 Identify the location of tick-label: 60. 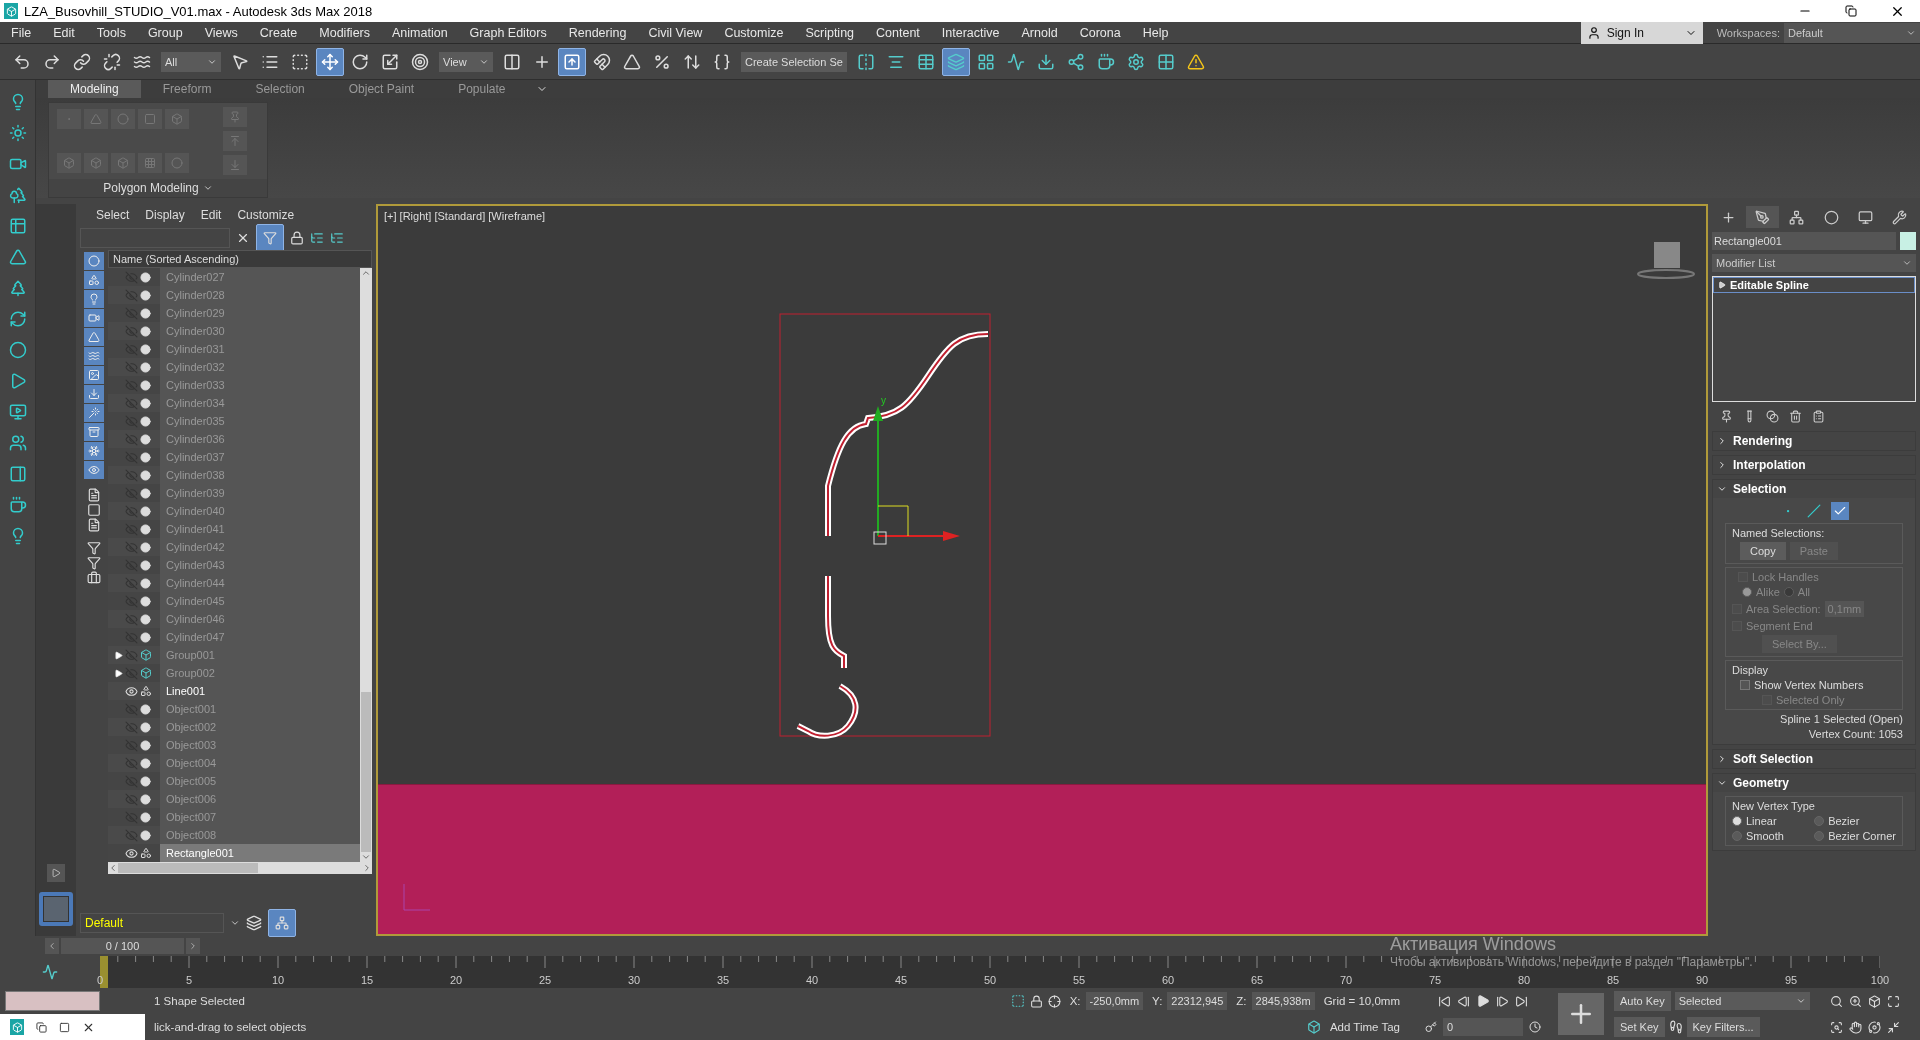
(1168, 980).